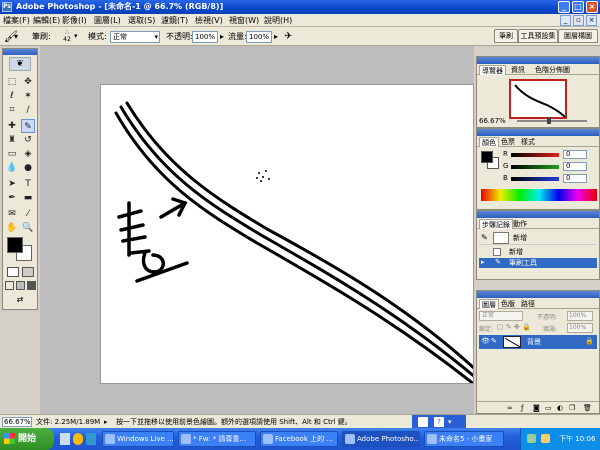 The height and width of the screenshot is (450, 600). What do you see at coordinates (27, 439) in the screenshot?
I see `start-button: 開始` at bounding box center [27, 439].